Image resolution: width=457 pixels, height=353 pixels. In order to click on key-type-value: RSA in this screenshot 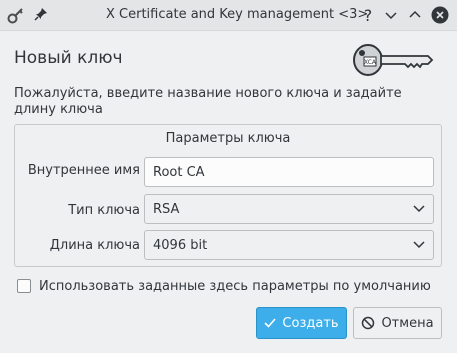, I will do `click(166, 209)`.